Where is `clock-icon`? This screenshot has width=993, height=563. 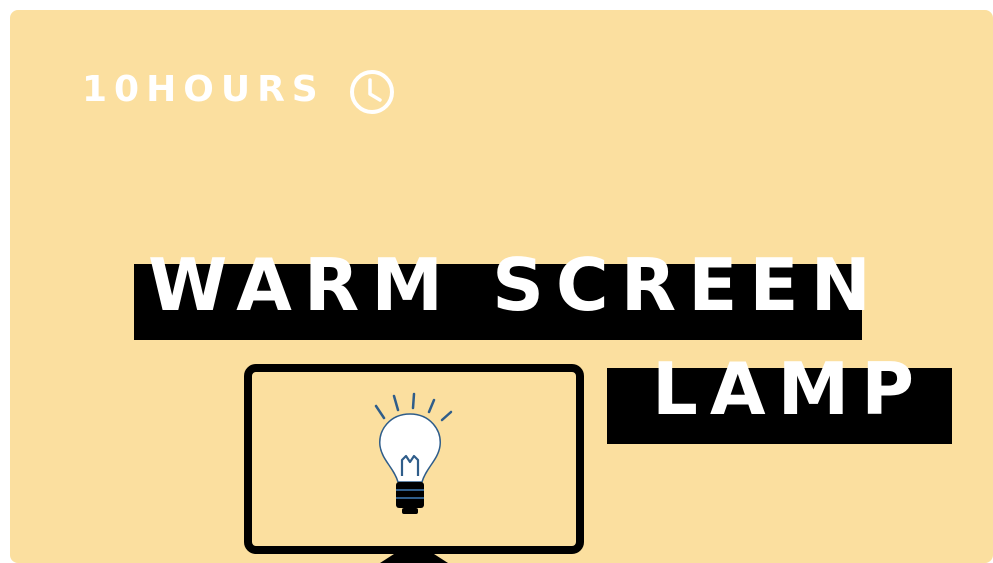
clock-icon is located at coordinates (372, 92).